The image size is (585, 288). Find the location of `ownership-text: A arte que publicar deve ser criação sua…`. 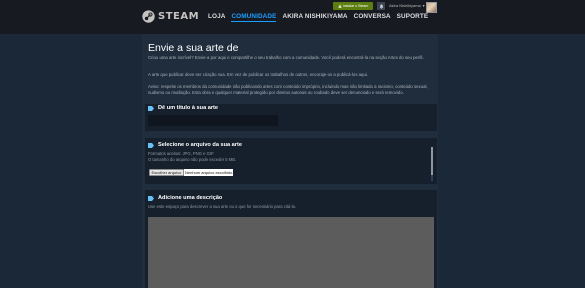

ownership-text: A arte que publicar deve ser criação sua… is located at coordinates (258, 74).